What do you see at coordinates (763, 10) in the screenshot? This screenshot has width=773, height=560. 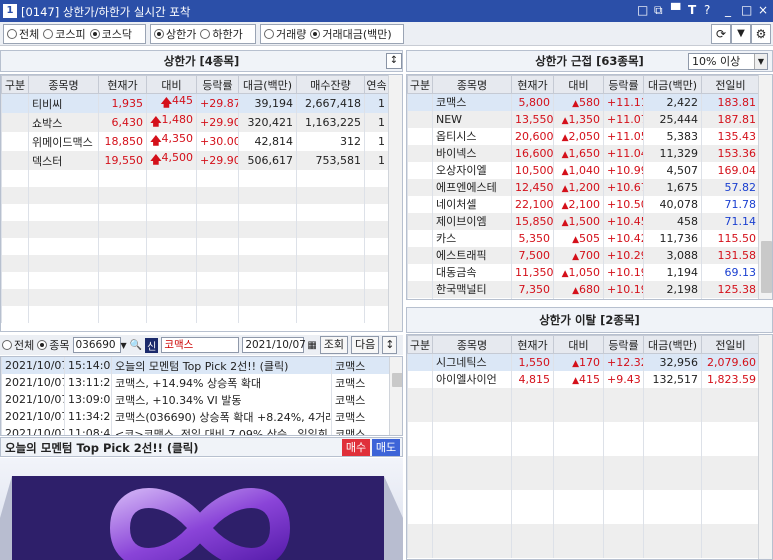 I see `close-icon: ×` at bounding box center [763, 10].